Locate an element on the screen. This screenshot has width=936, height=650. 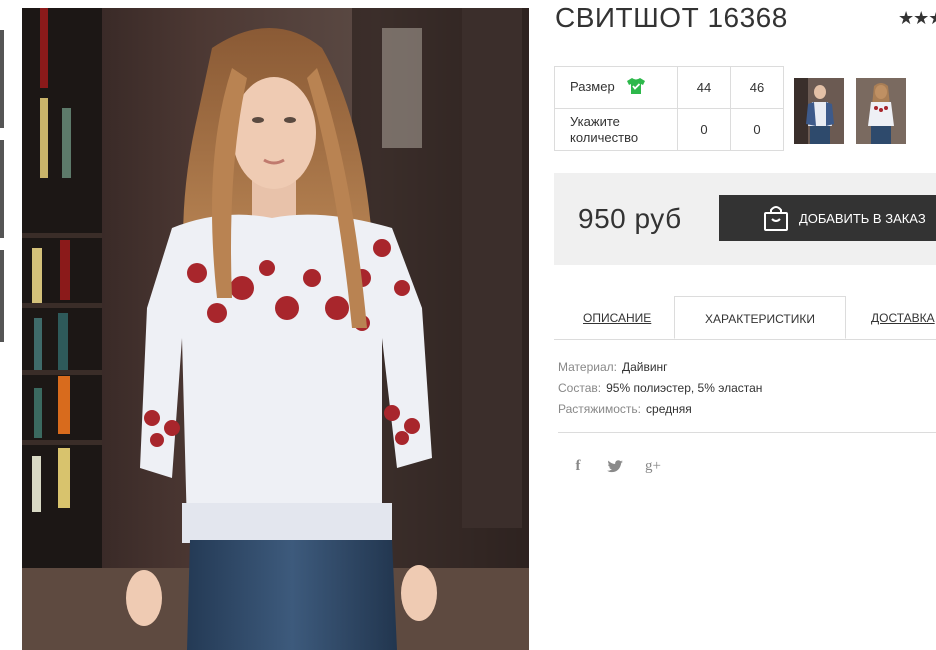
quantity-row: Укажите количество 0 0 is located at coordinates (669, 129).